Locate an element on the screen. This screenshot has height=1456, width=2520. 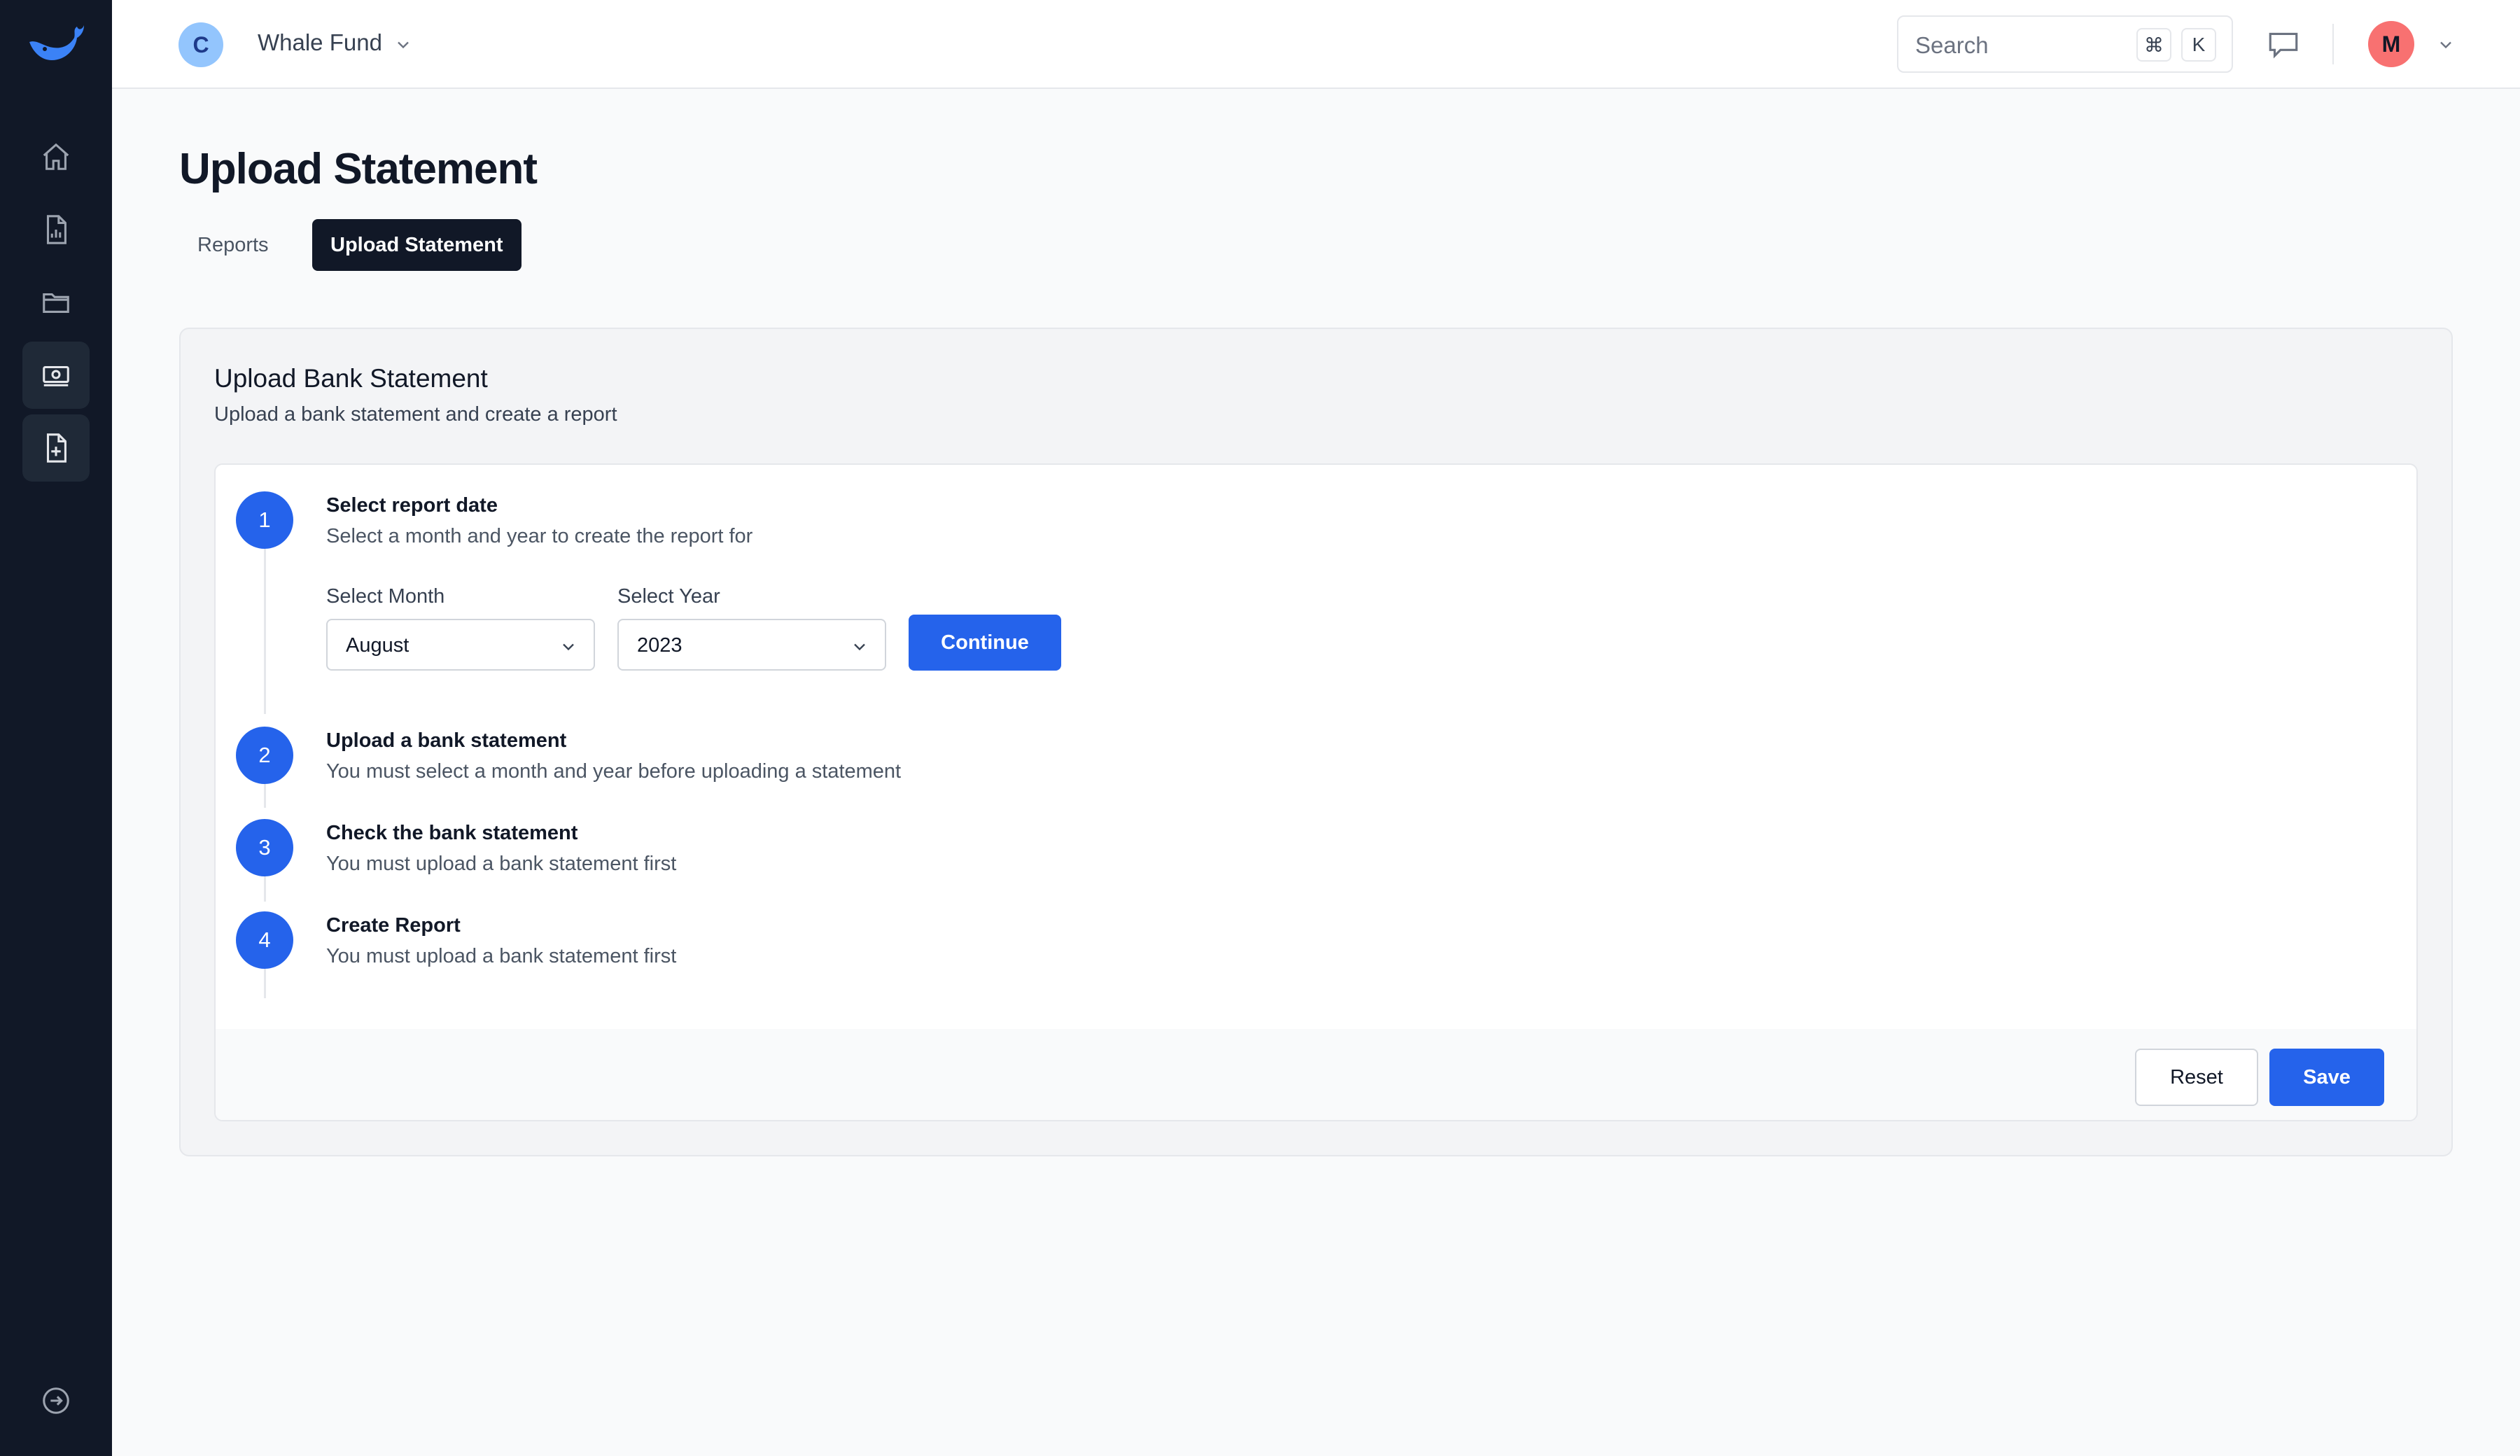
collapse-sidebar-icon is located at coordinates (56, 1401).